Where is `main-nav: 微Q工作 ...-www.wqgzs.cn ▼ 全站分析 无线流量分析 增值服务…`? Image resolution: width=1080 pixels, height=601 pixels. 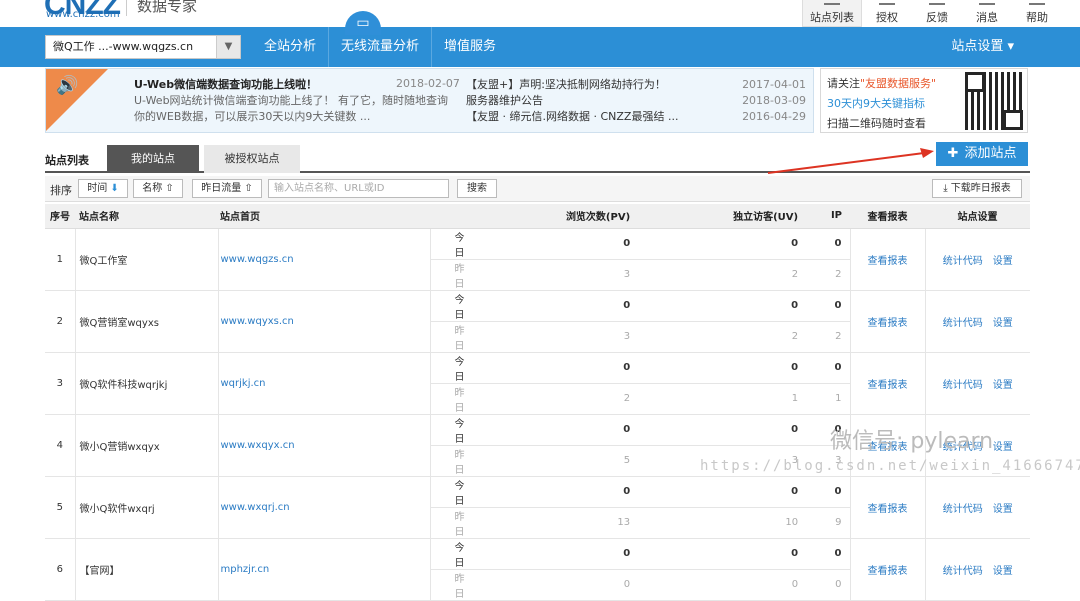
main-nav: 微Q工作 ...-www.wqgzs.cn ▼ 全站分析 无线流量分析 增值服务… is located at coordinates (540, 47).